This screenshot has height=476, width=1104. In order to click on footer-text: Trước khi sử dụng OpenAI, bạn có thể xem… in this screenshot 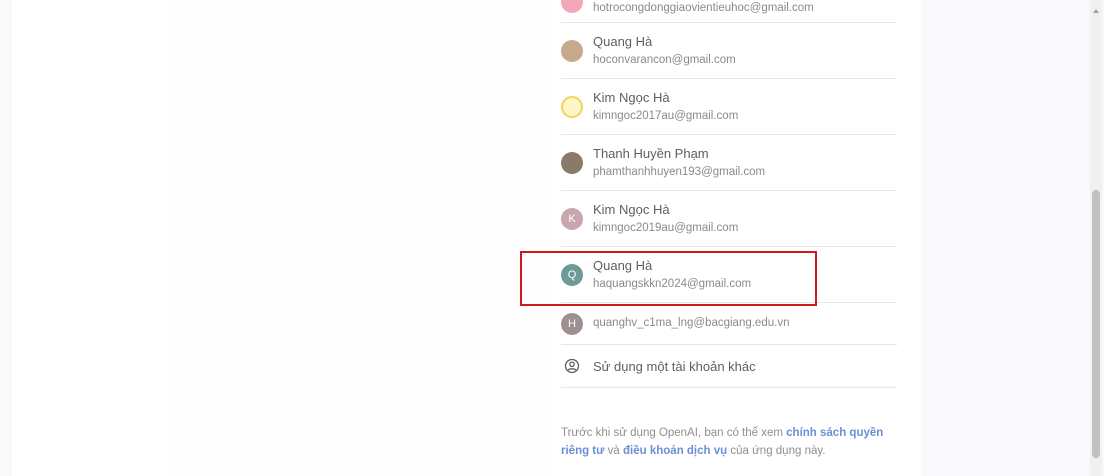, I will do `click(726, 442)`.